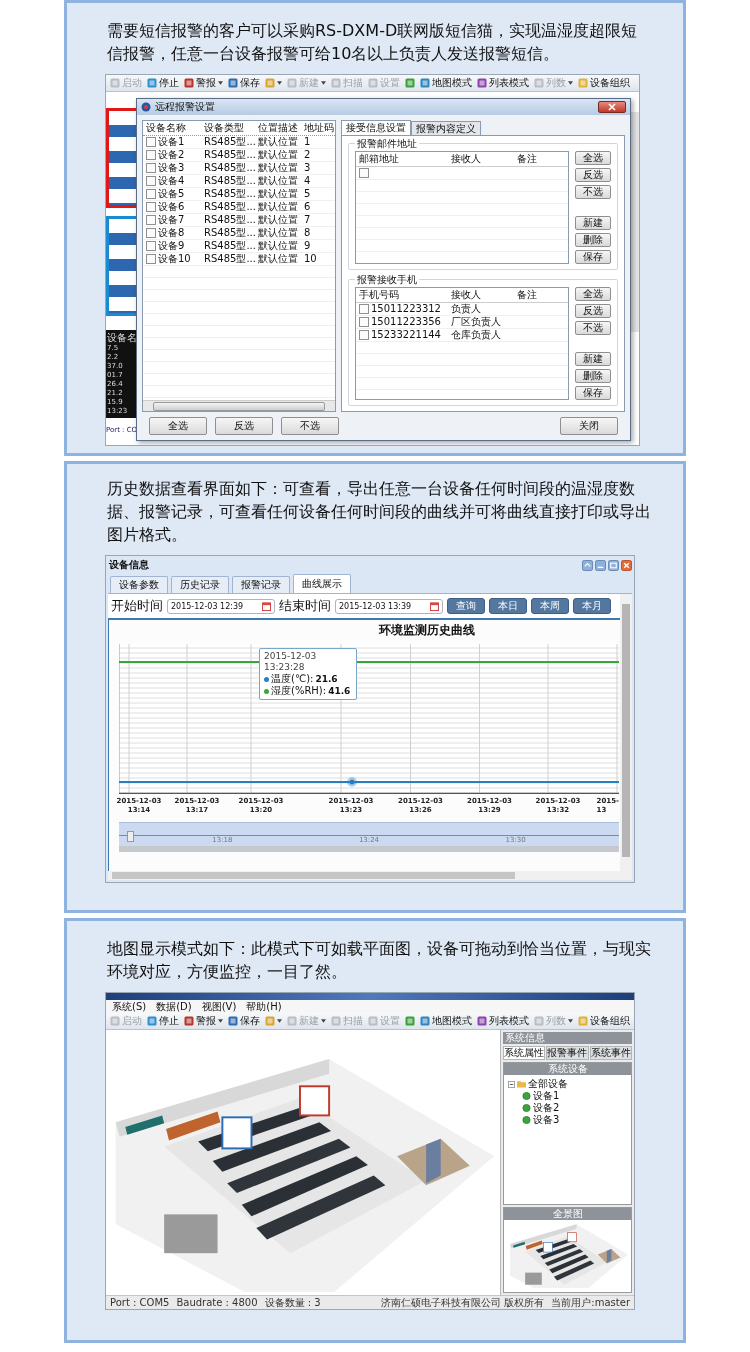 Image resolution: width=750 pixels, height=1352 pixels. Describe the element at coordinates (521, 1084) in the screenshot. I see `folder-icon` at that location.